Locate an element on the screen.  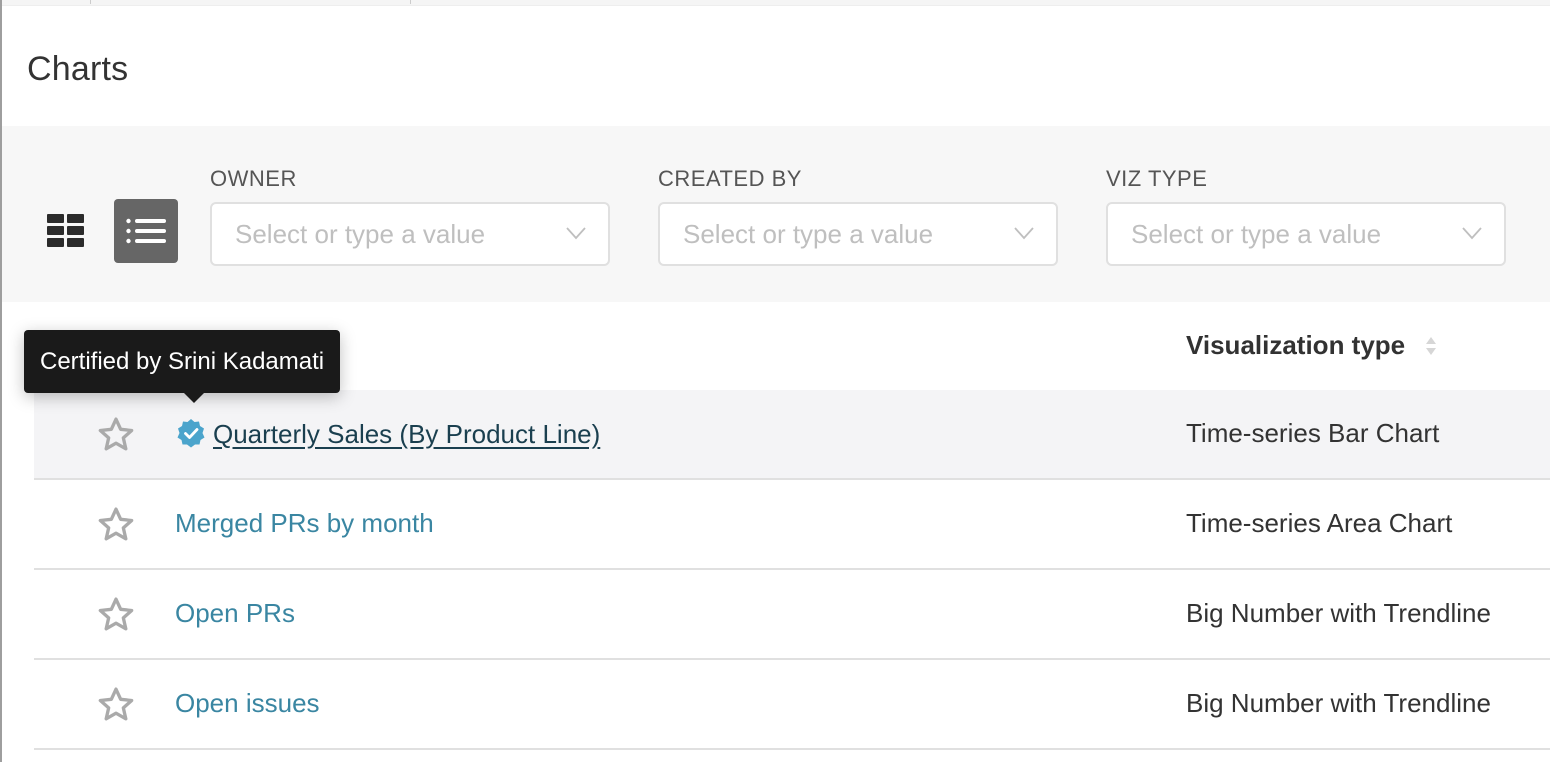
chart-link: Merged PRs by month is located at coordinates (304, 523).